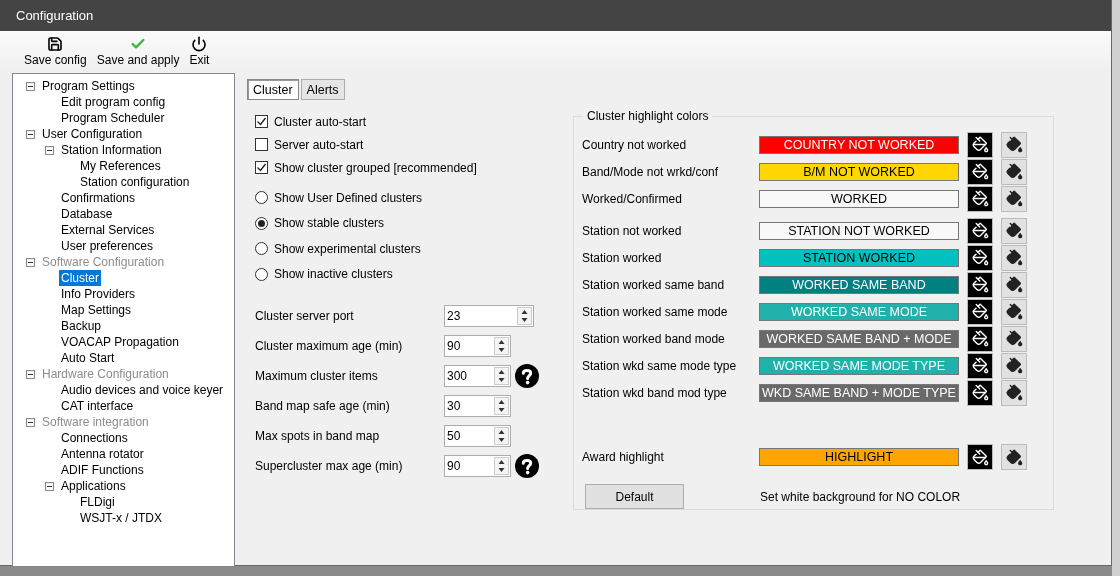 This screenshot has height=576, width=1120. What do you see at coordinates (108, 230) in the screenshot?
I see `tree-item: External Services` at bounding box center [108, 230].